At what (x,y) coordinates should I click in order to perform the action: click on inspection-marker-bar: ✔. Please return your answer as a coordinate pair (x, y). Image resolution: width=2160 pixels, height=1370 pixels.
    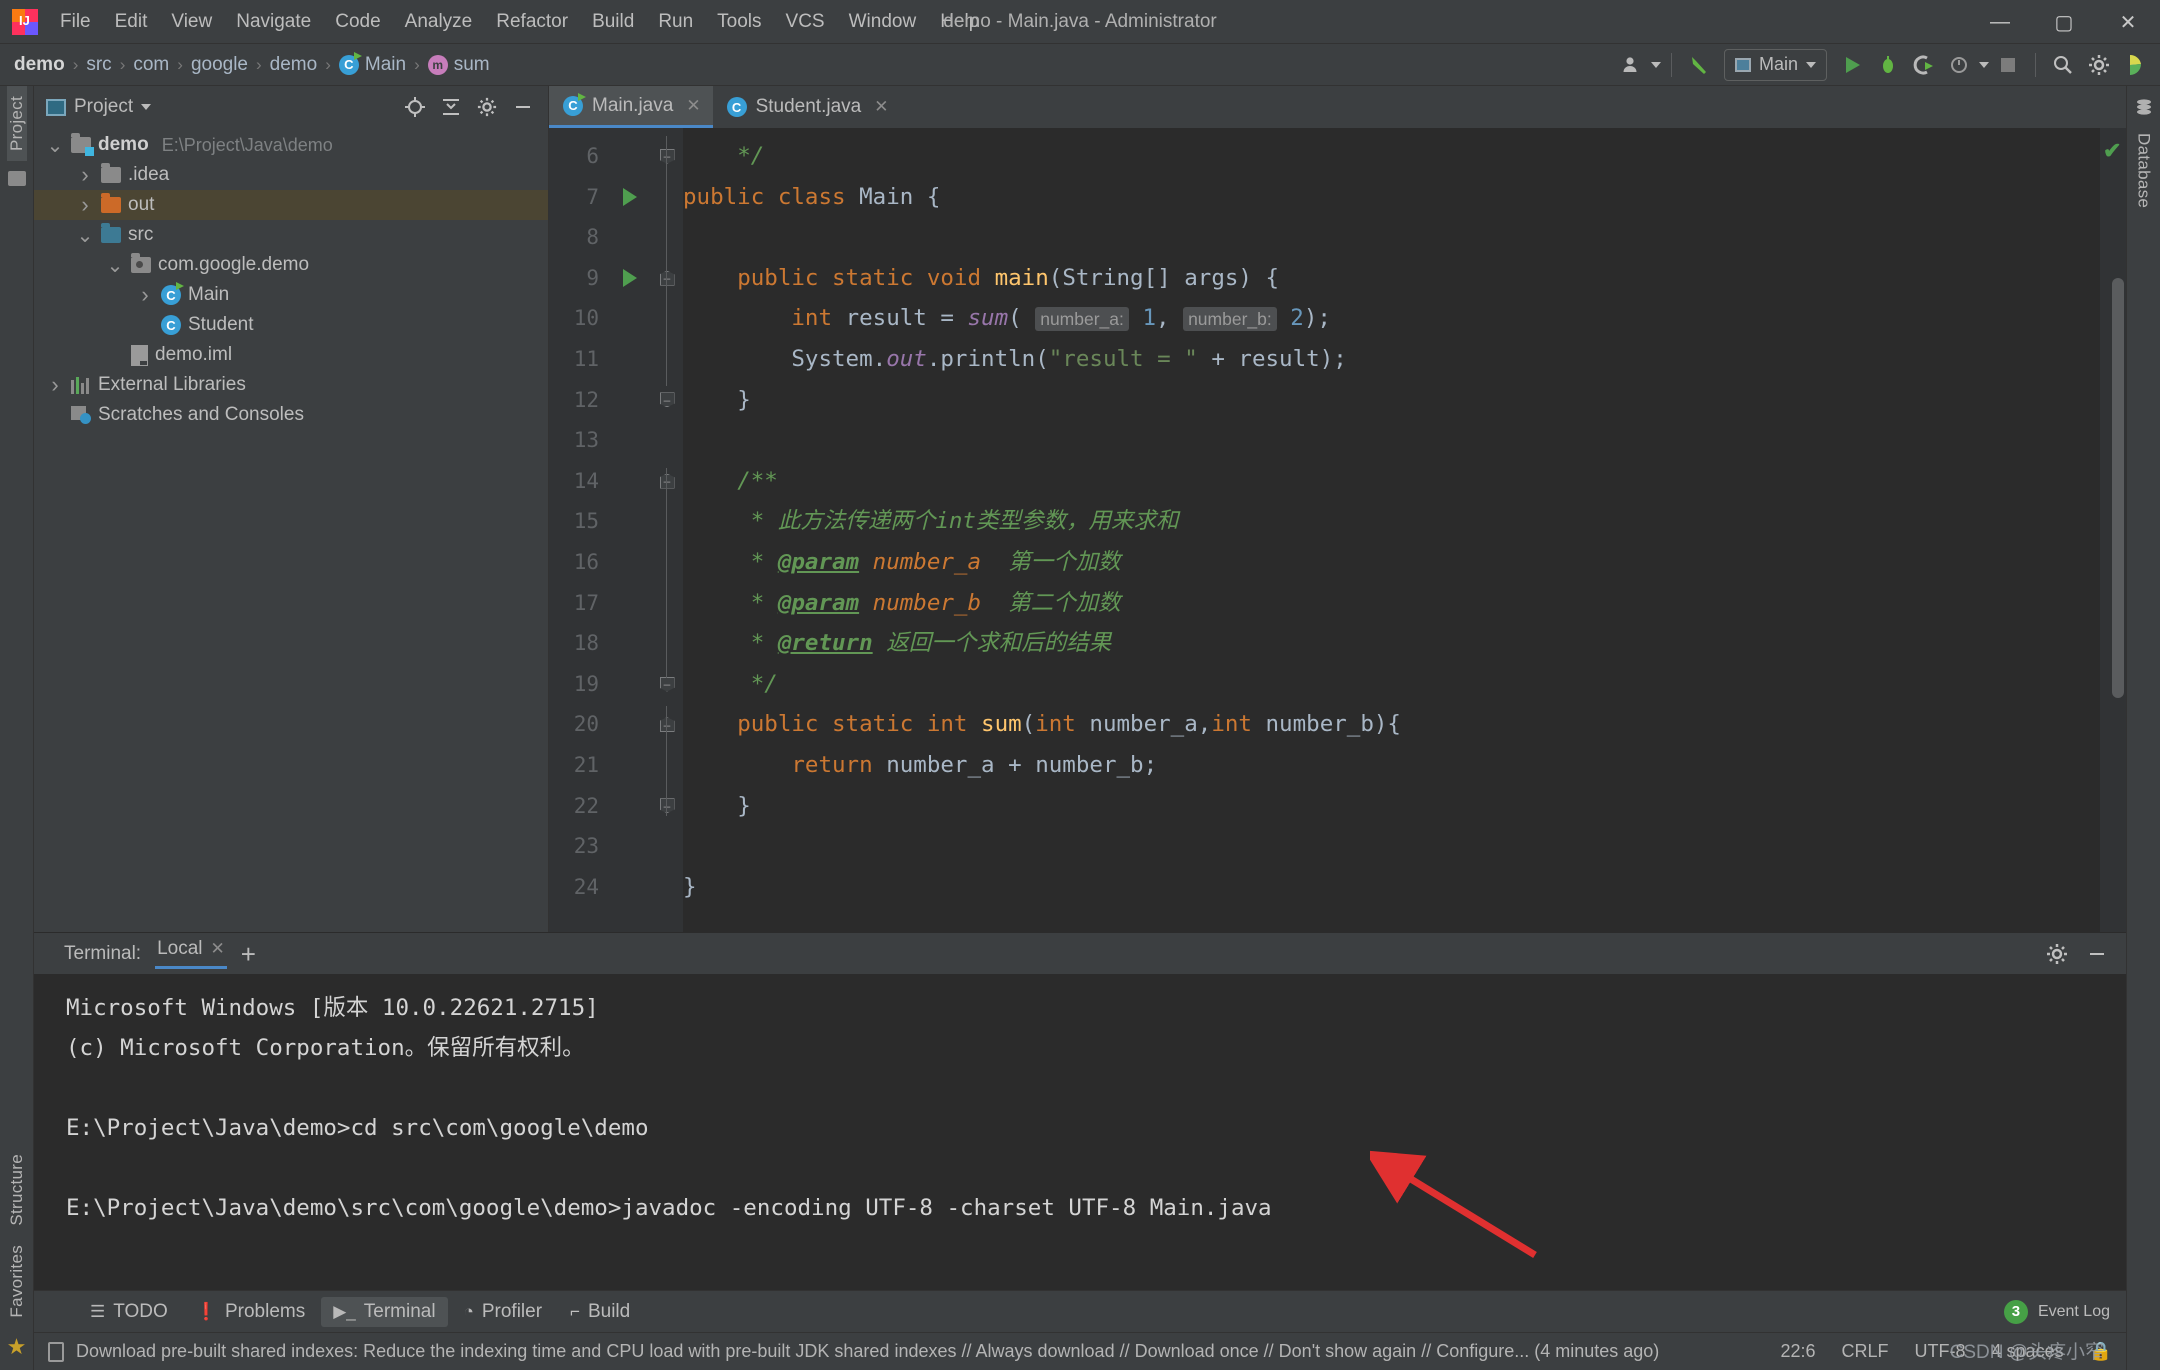
    Looking at the image, I should click on (2113, 530).